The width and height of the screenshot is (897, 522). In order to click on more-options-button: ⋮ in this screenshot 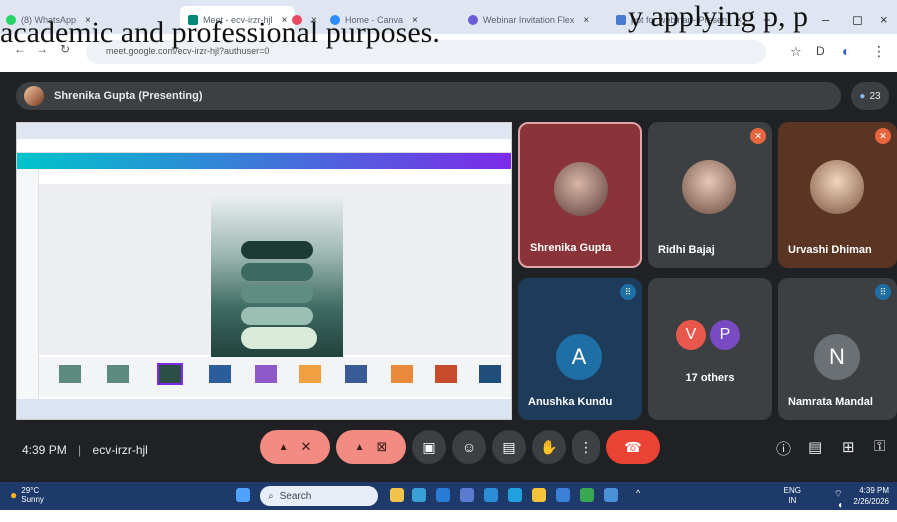, I will do `click(586, 447)`.